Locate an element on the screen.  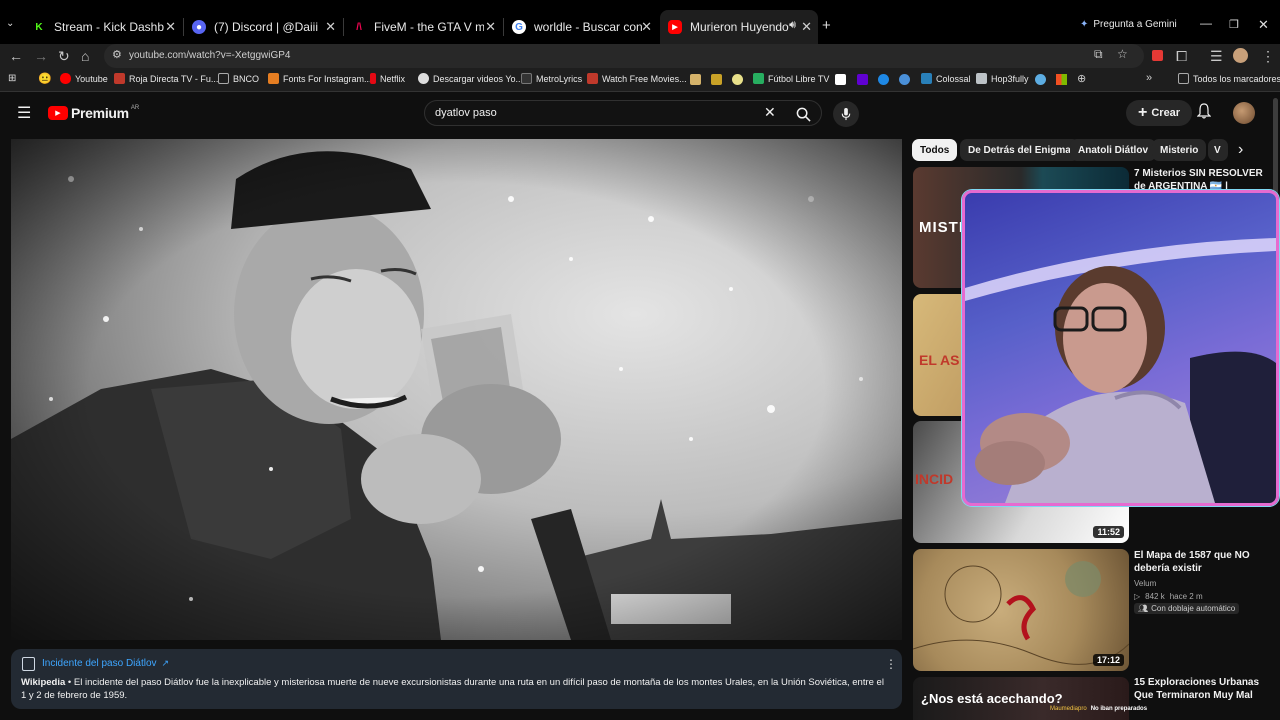
bookmark-metrolyrics: MetroLyrics is located at coordinates (551, 78).